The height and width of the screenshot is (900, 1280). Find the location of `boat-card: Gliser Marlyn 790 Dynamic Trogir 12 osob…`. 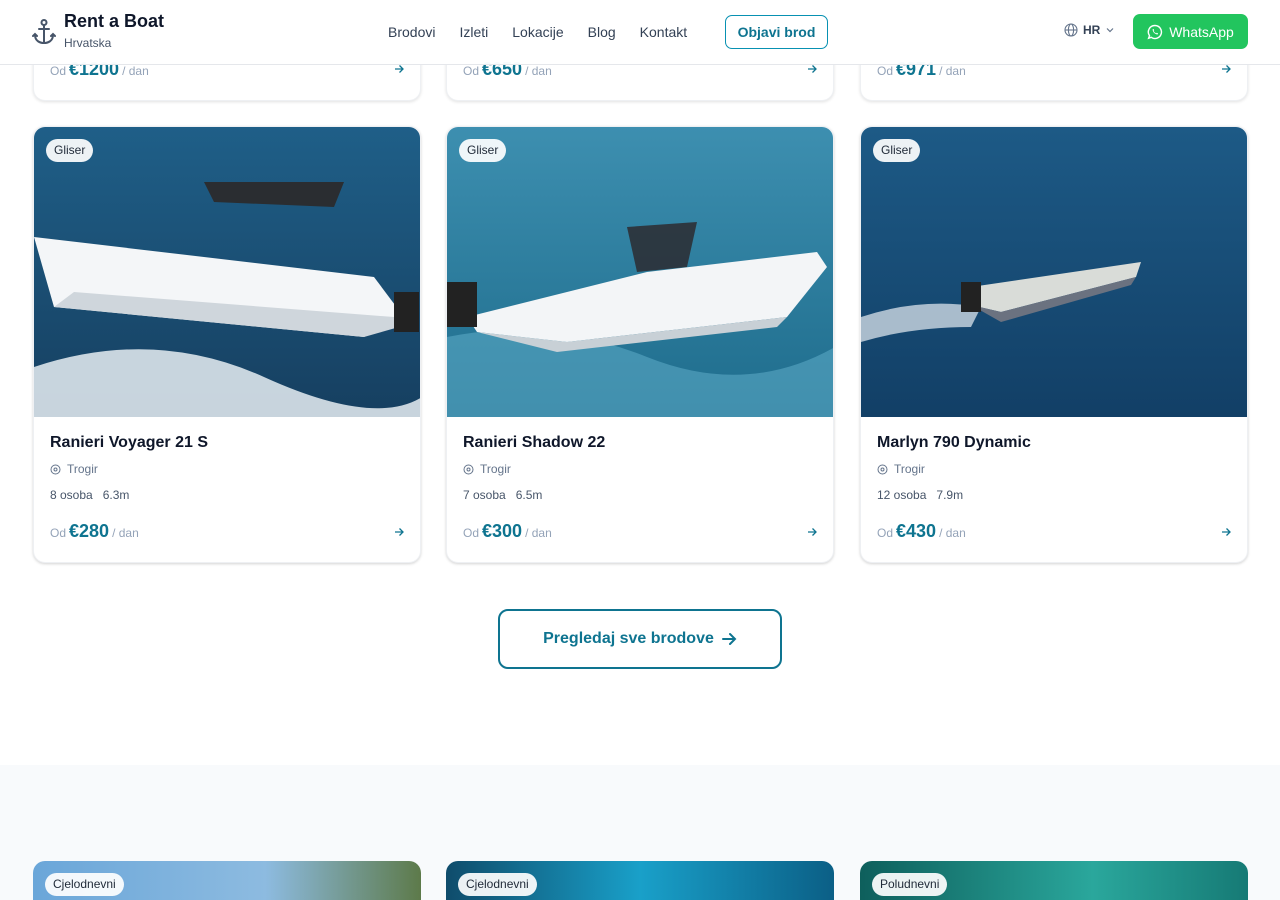

boat-card: Gliser Marlyn 790 Dynamic Trogir 12 osob… is located at coordinates (1054, 344).